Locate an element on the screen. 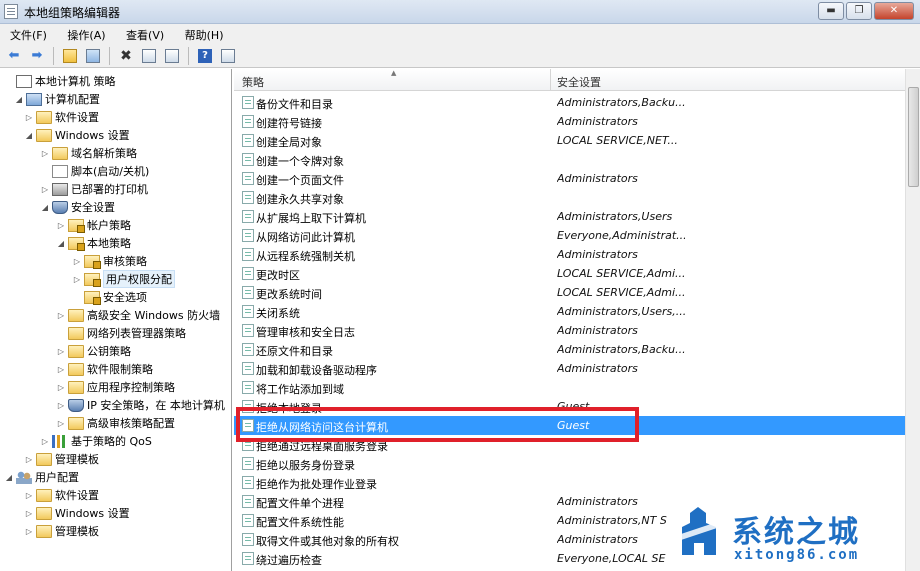  tree-item: ▷ 帐户策略 is located at coordinates (93, 225).